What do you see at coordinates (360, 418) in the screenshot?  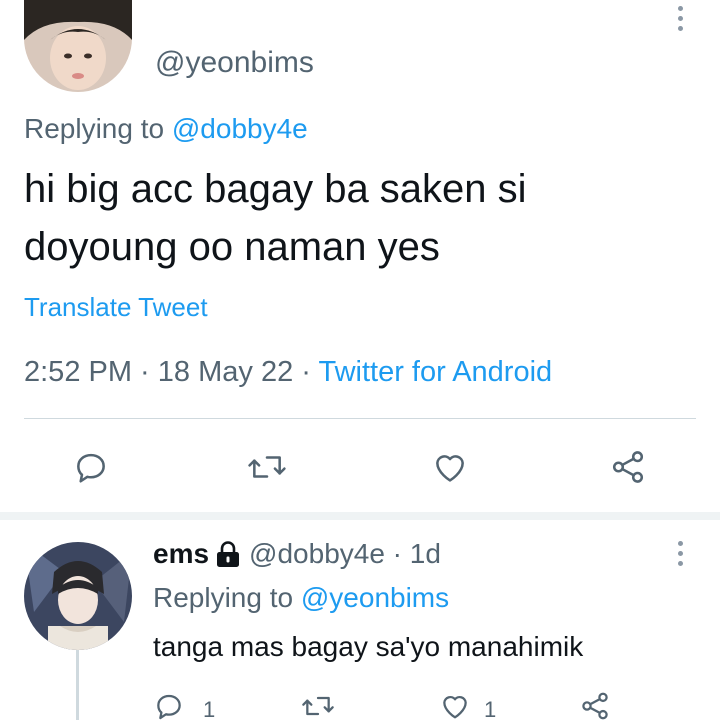 I see `divider` at bounding box center [360, 418].